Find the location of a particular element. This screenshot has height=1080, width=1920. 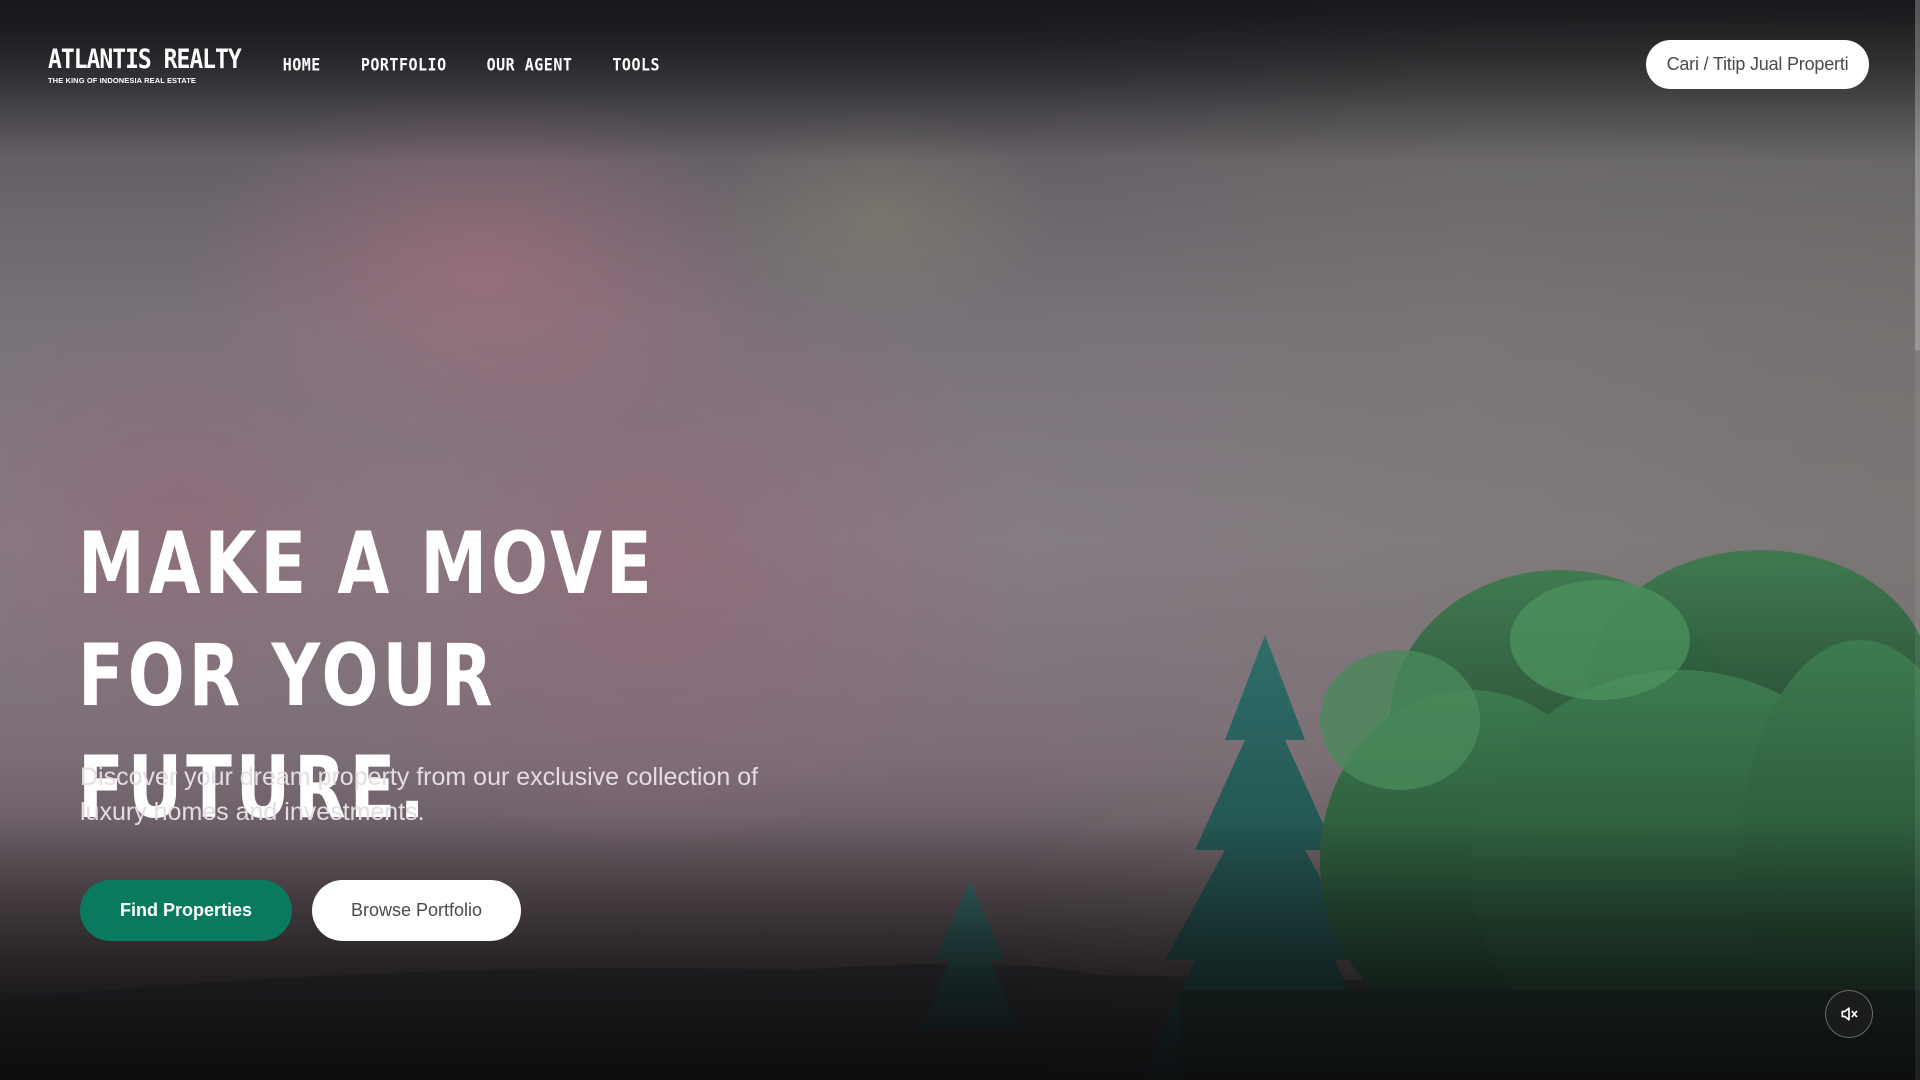

brand-name: ATLANTIS REALTY is located at coordinates (145, 59).